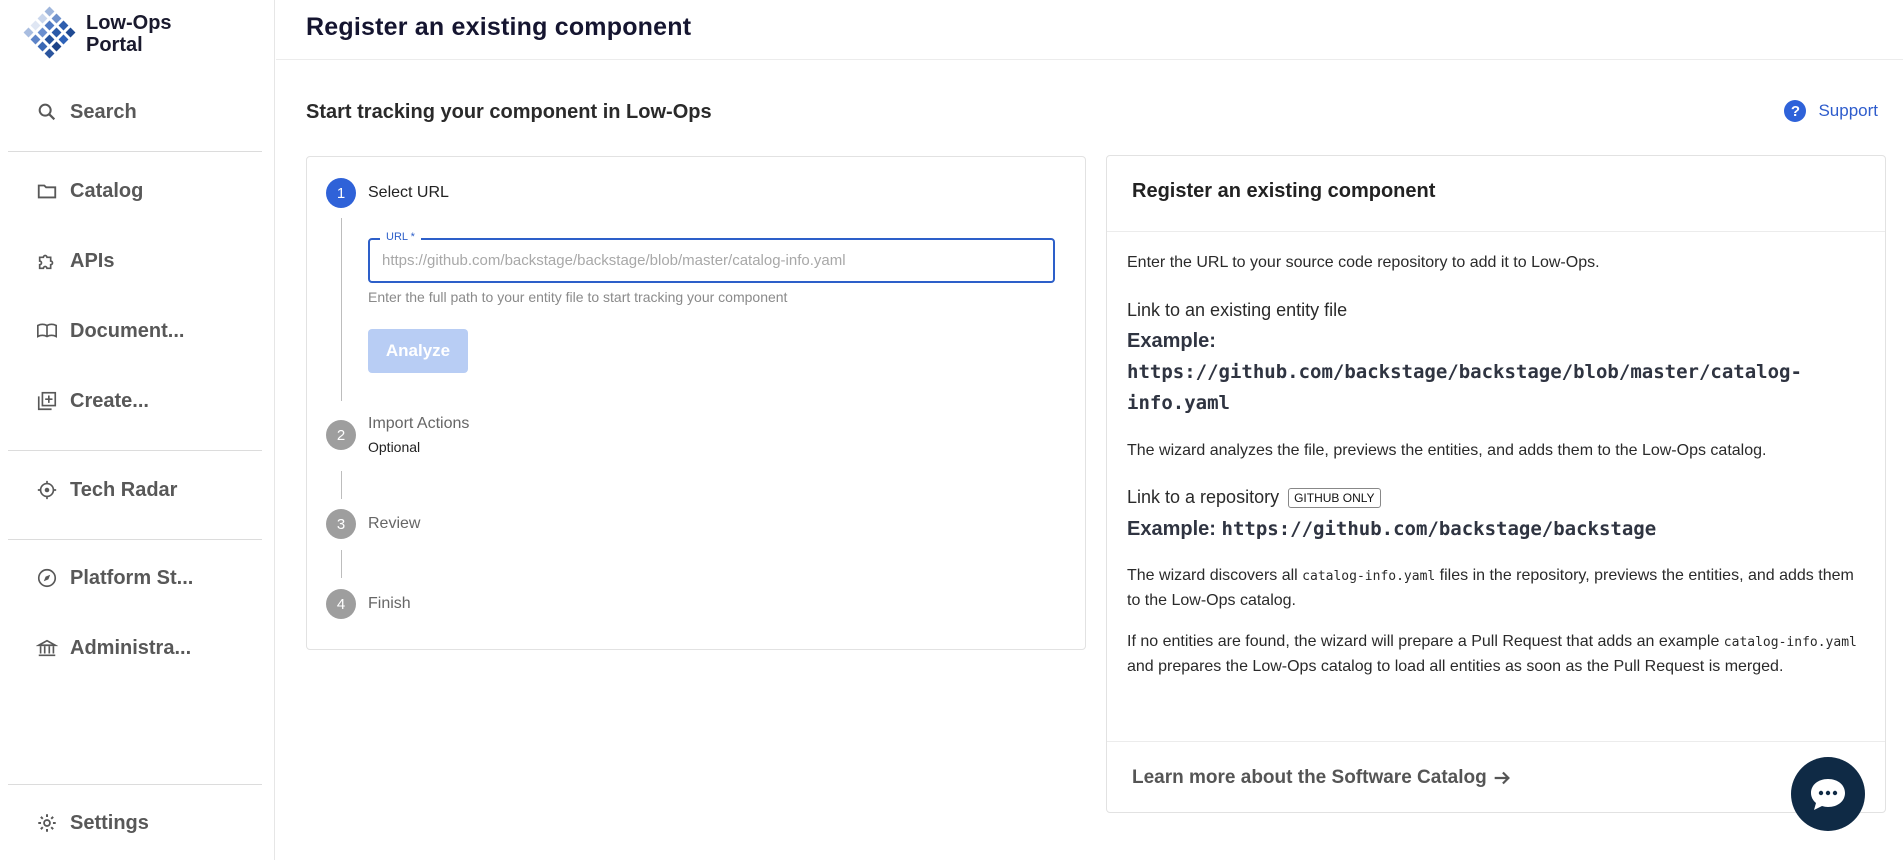 The height and width of the screenshot is (860, 1903). Describe the element at coordinates (341, 604) in the screenshot. I see `step-4-circle: 4` at that location.